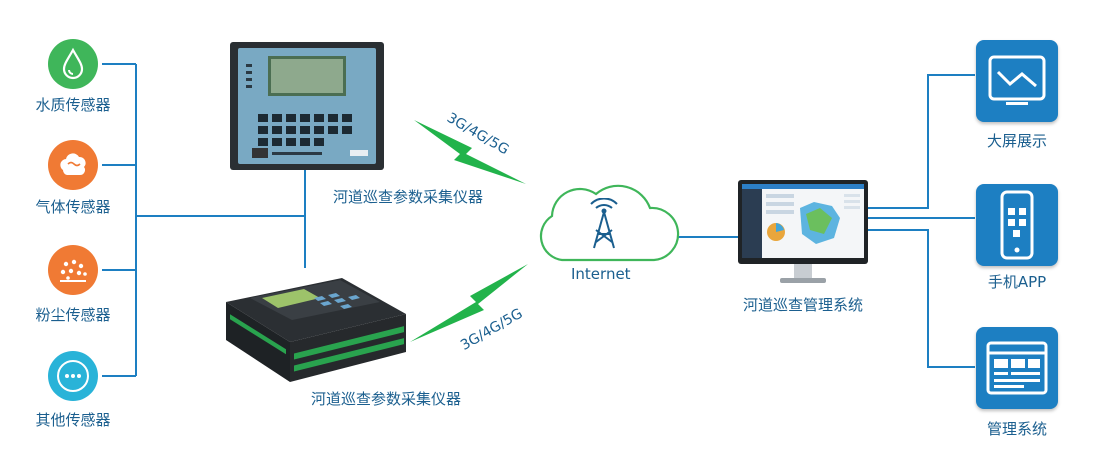 The width and height of the screenshot is (1096, 453). I want to click on monitor-chart-icon, so click(1017, 80).